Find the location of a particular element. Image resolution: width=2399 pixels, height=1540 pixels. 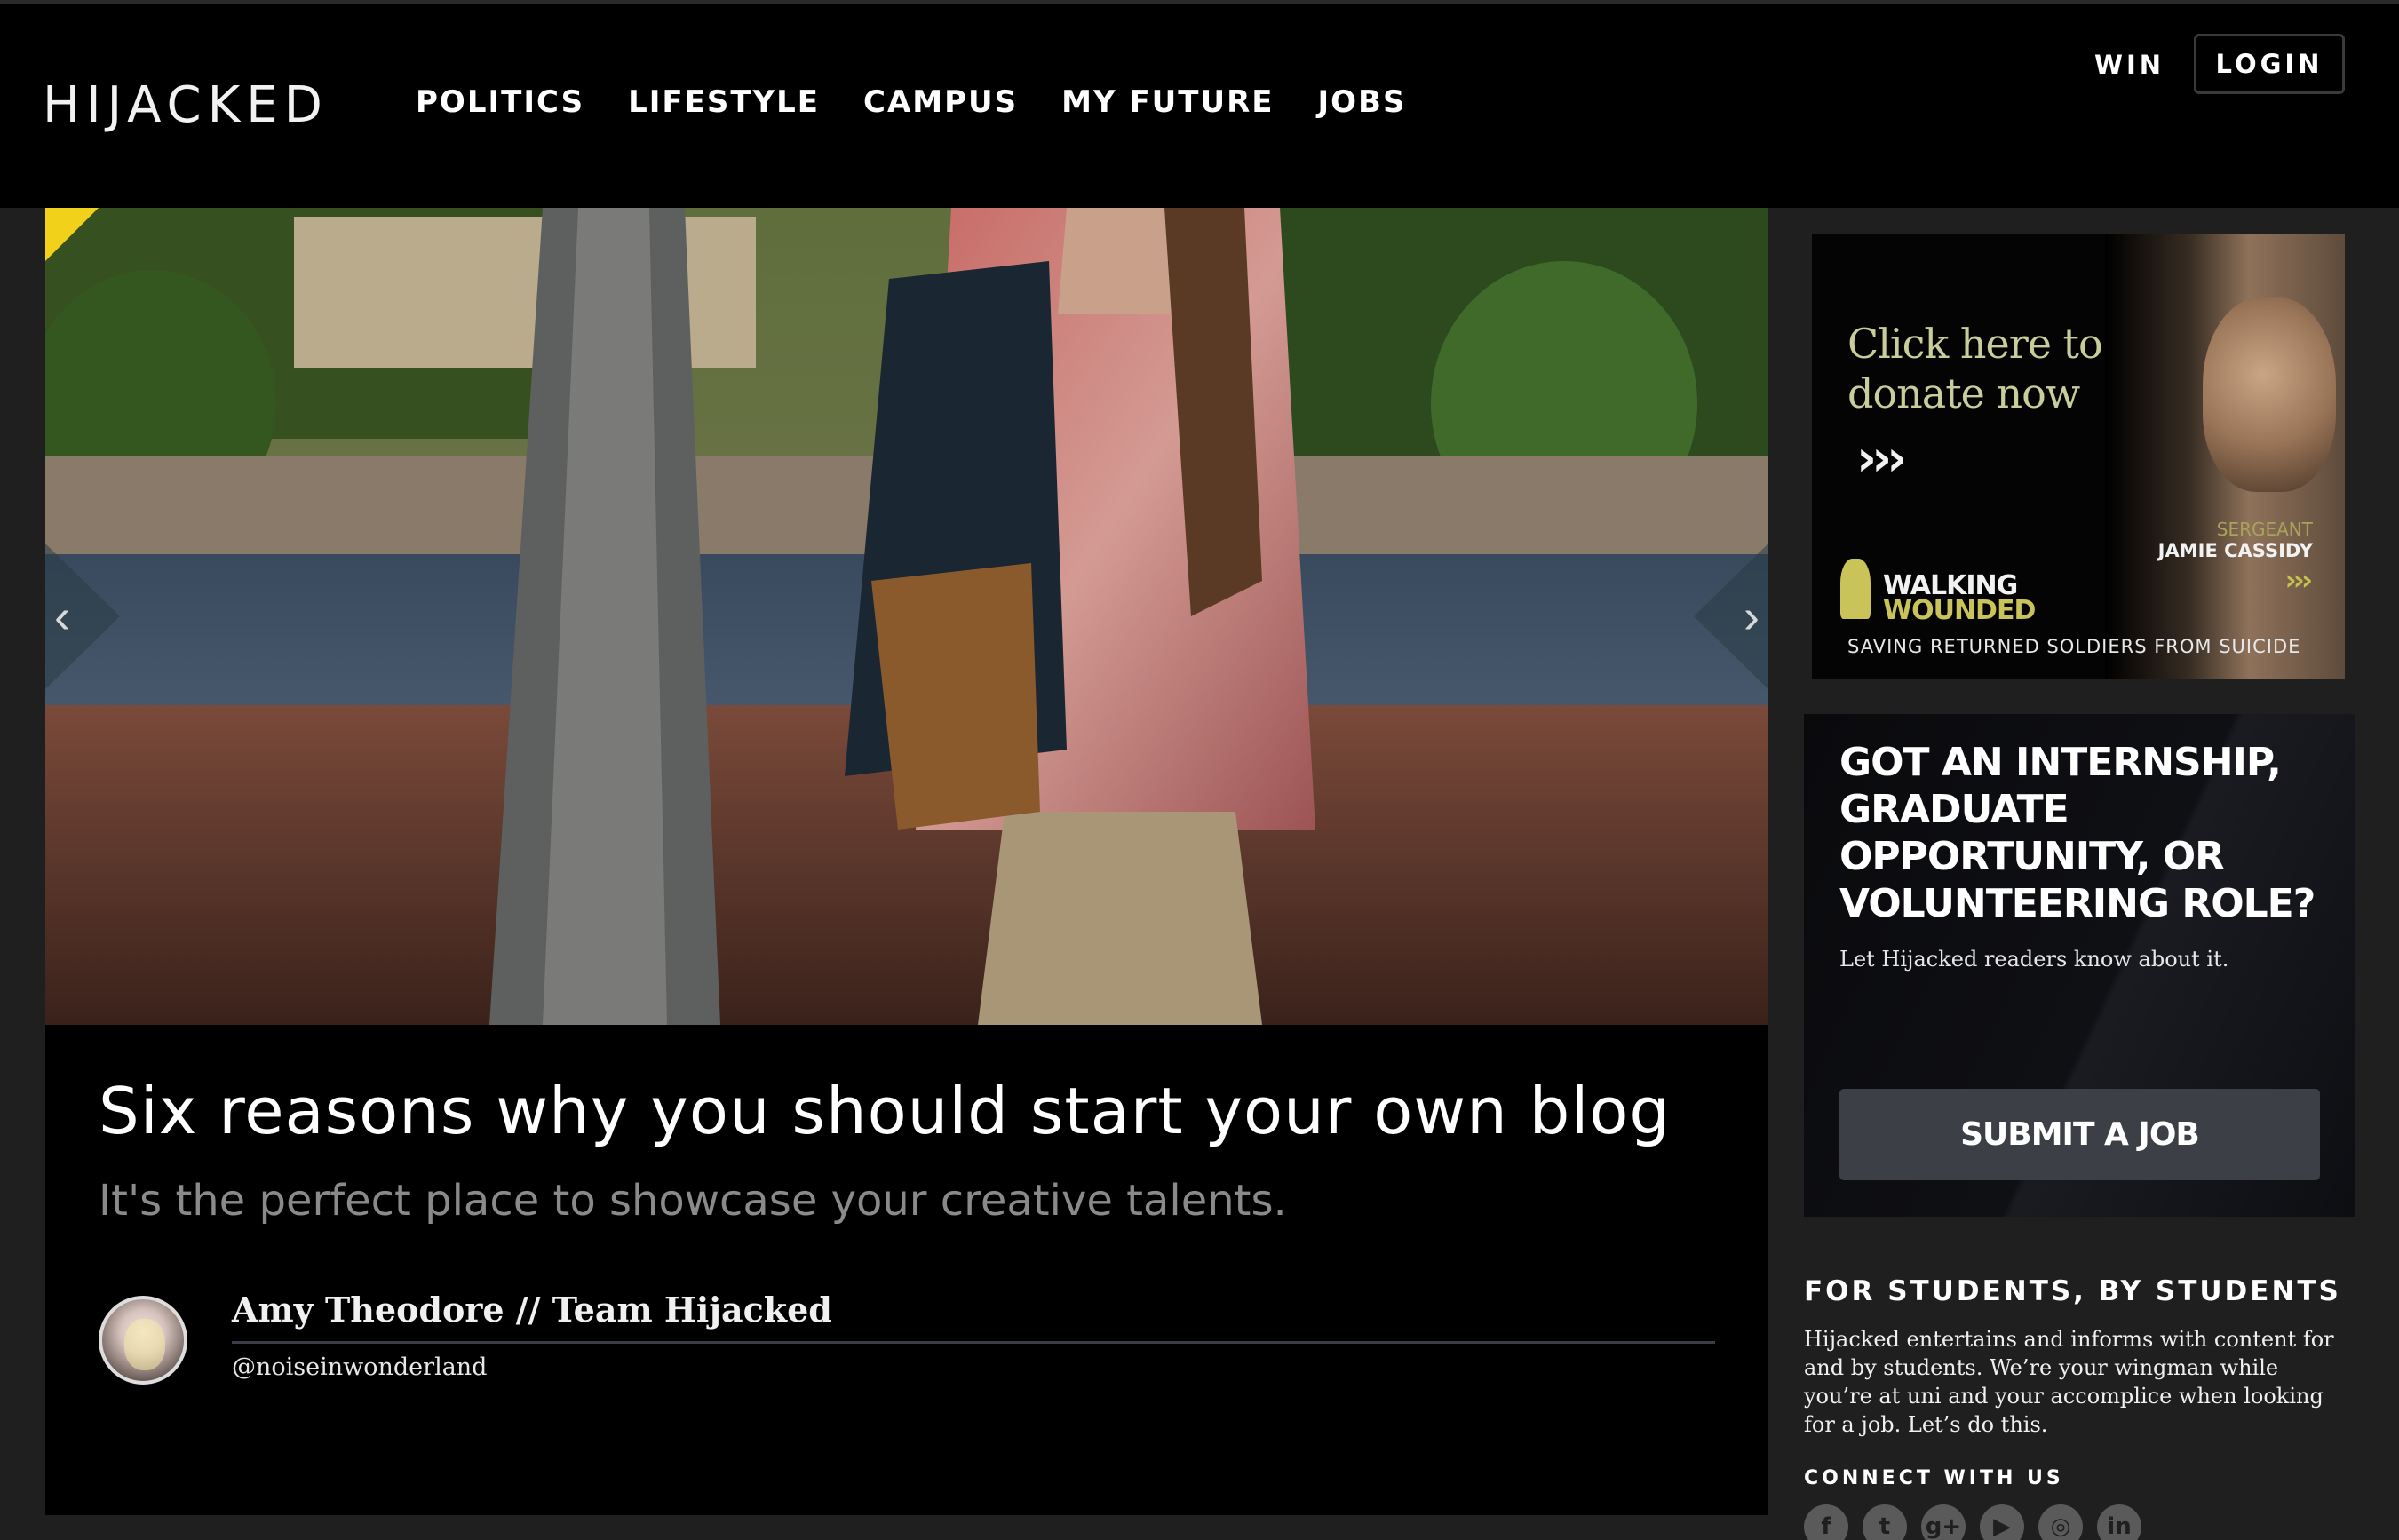

ad-tagline: SAVING RETURNED SOLDIERS FROM SUICIDE is located at coordinates (2074, 647).